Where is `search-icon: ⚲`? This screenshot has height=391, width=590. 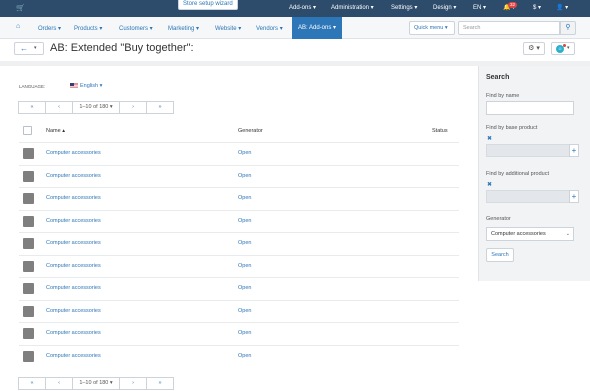 search-icon: ⚲ is located at coordinates (568, 28).